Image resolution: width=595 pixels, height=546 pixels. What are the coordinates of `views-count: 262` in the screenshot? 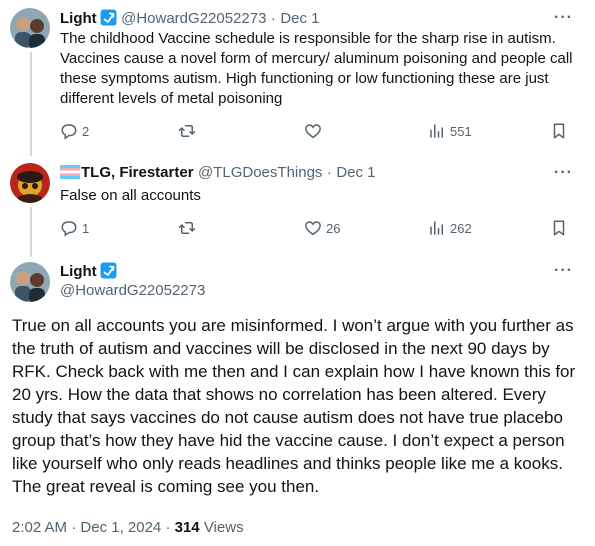 It's located at (461, 228).